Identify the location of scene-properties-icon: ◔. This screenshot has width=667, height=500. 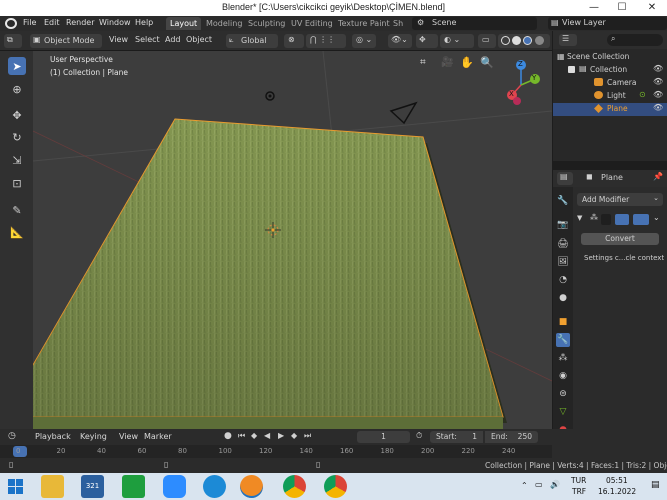
(563, 280).